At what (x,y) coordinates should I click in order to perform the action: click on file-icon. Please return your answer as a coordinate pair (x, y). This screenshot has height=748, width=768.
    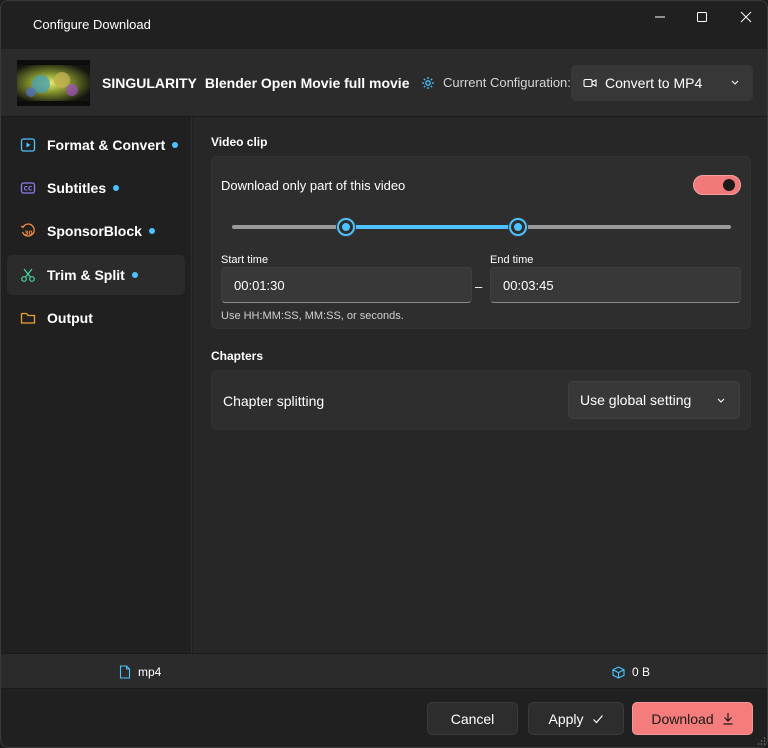
    Looking at the image, I should click on (125, 672).